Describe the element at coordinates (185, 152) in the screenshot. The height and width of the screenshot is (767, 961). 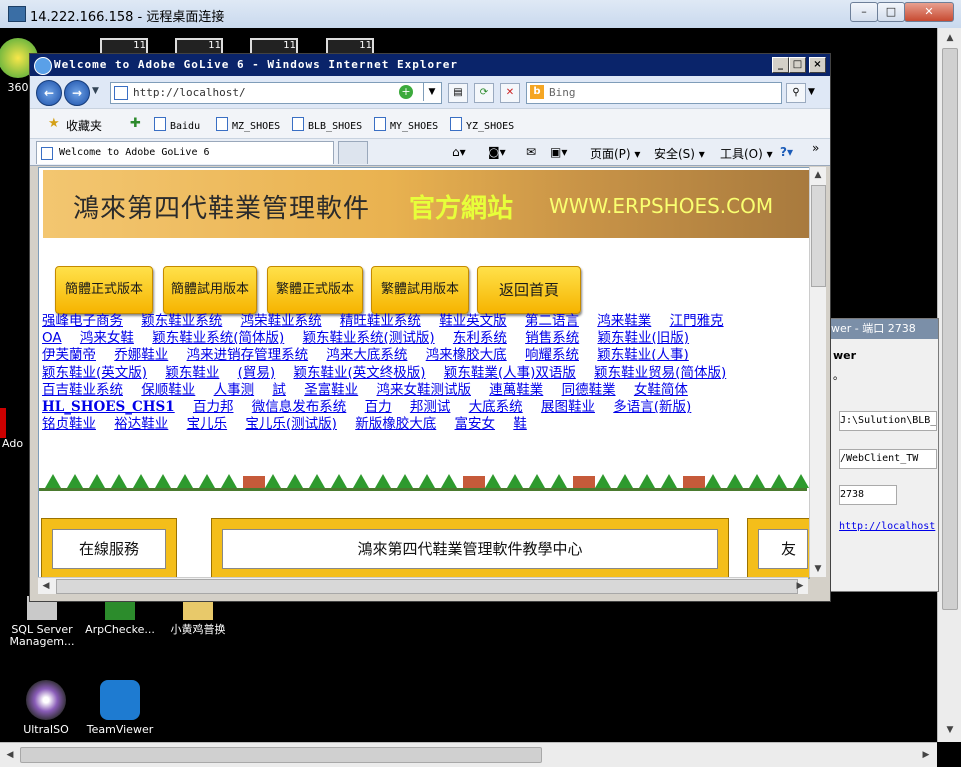
I see `tab-welcome: Welcome to Adobe GoLive 6` at that location.